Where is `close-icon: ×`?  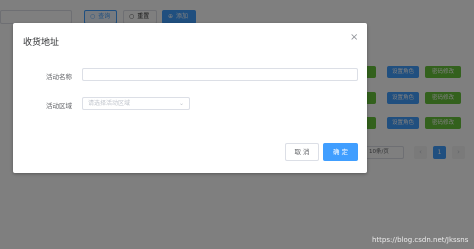
close-icon: × is located at coordinates (354, 38).